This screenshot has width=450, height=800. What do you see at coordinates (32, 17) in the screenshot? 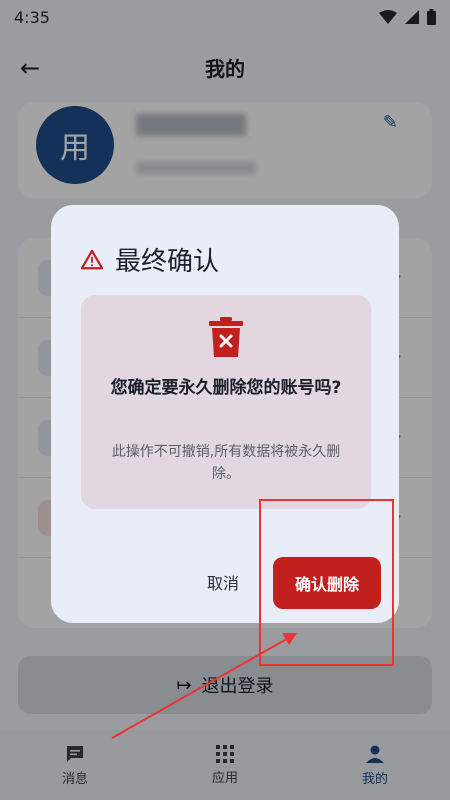
I see `status-time: 4:35` at bounding box center [32, 17].